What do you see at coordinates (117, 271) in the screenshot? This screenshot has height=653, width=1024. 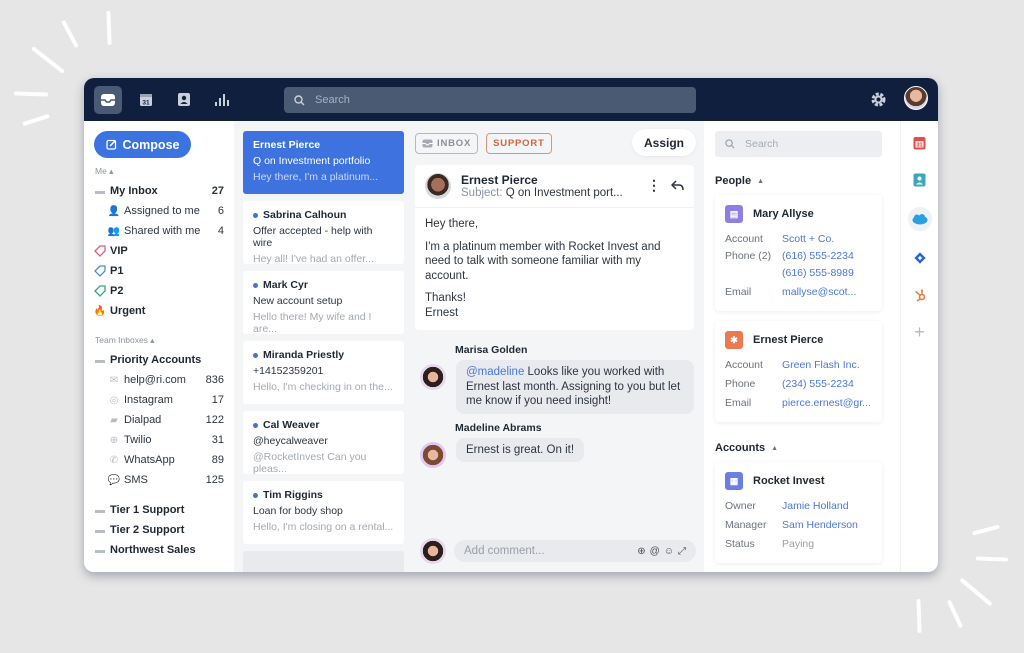 I see `sidebar-item-label: P1` at bounding box center [117, 271].